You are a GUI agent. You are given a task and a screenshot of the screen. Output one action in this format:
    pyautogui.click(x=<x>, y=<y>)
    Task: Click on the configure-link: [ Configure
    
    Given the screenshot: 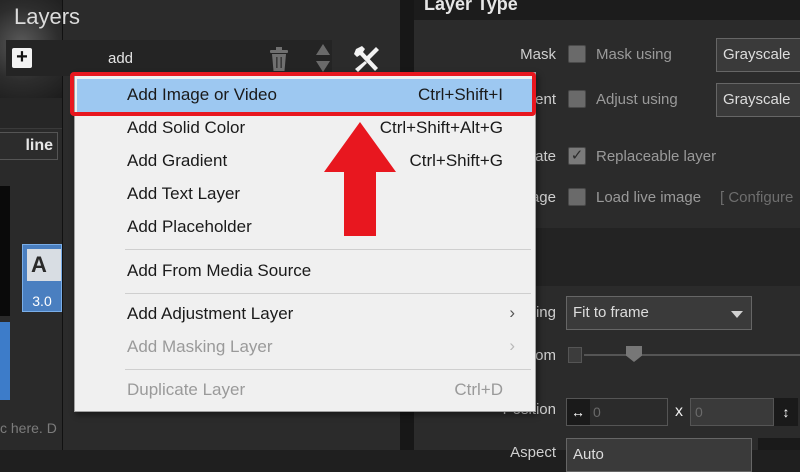 What is the action you would take?
    pyautogui.click(x=756, y=197)
    